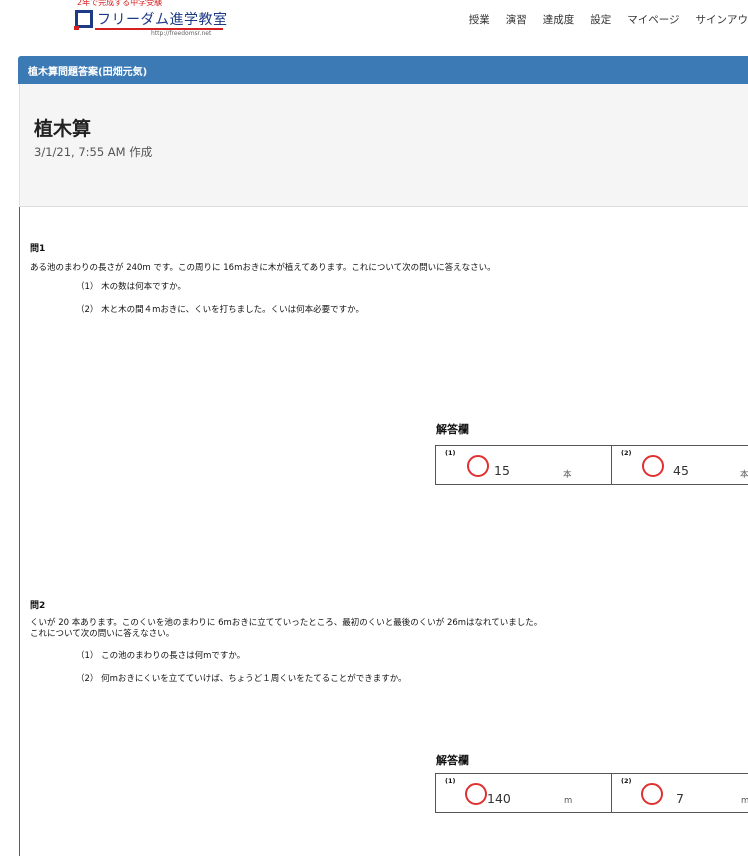 The image size is (748, 856). What do you see at coordinates (502, 470) in the screenshot?
I see `answer-value: 15` at bounding box center [502, 470].